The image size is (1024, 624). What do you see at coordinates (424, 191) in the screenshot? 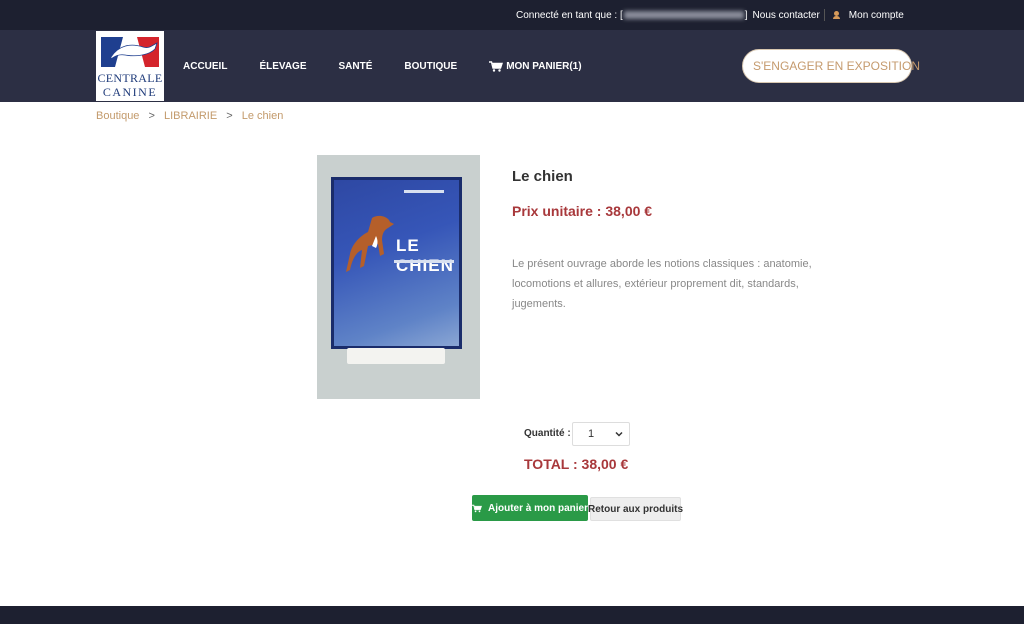
I see `book-author-line` at bounding box center [424, 191].